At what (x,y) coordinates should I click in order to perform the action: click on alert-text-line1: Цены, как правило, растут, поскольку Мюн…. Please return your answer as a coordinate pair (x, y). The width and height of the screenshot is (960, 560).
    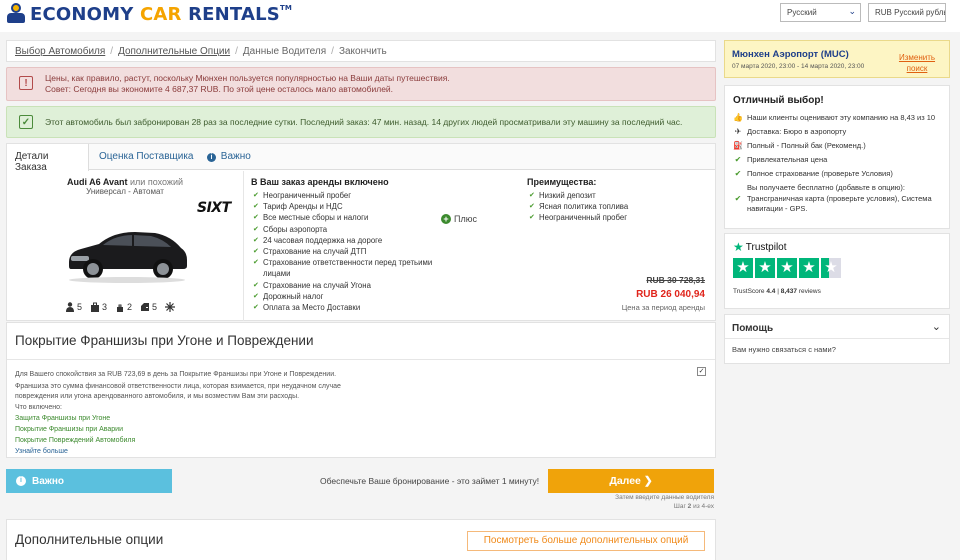
    Looking at the image, I should click on (247, 78).